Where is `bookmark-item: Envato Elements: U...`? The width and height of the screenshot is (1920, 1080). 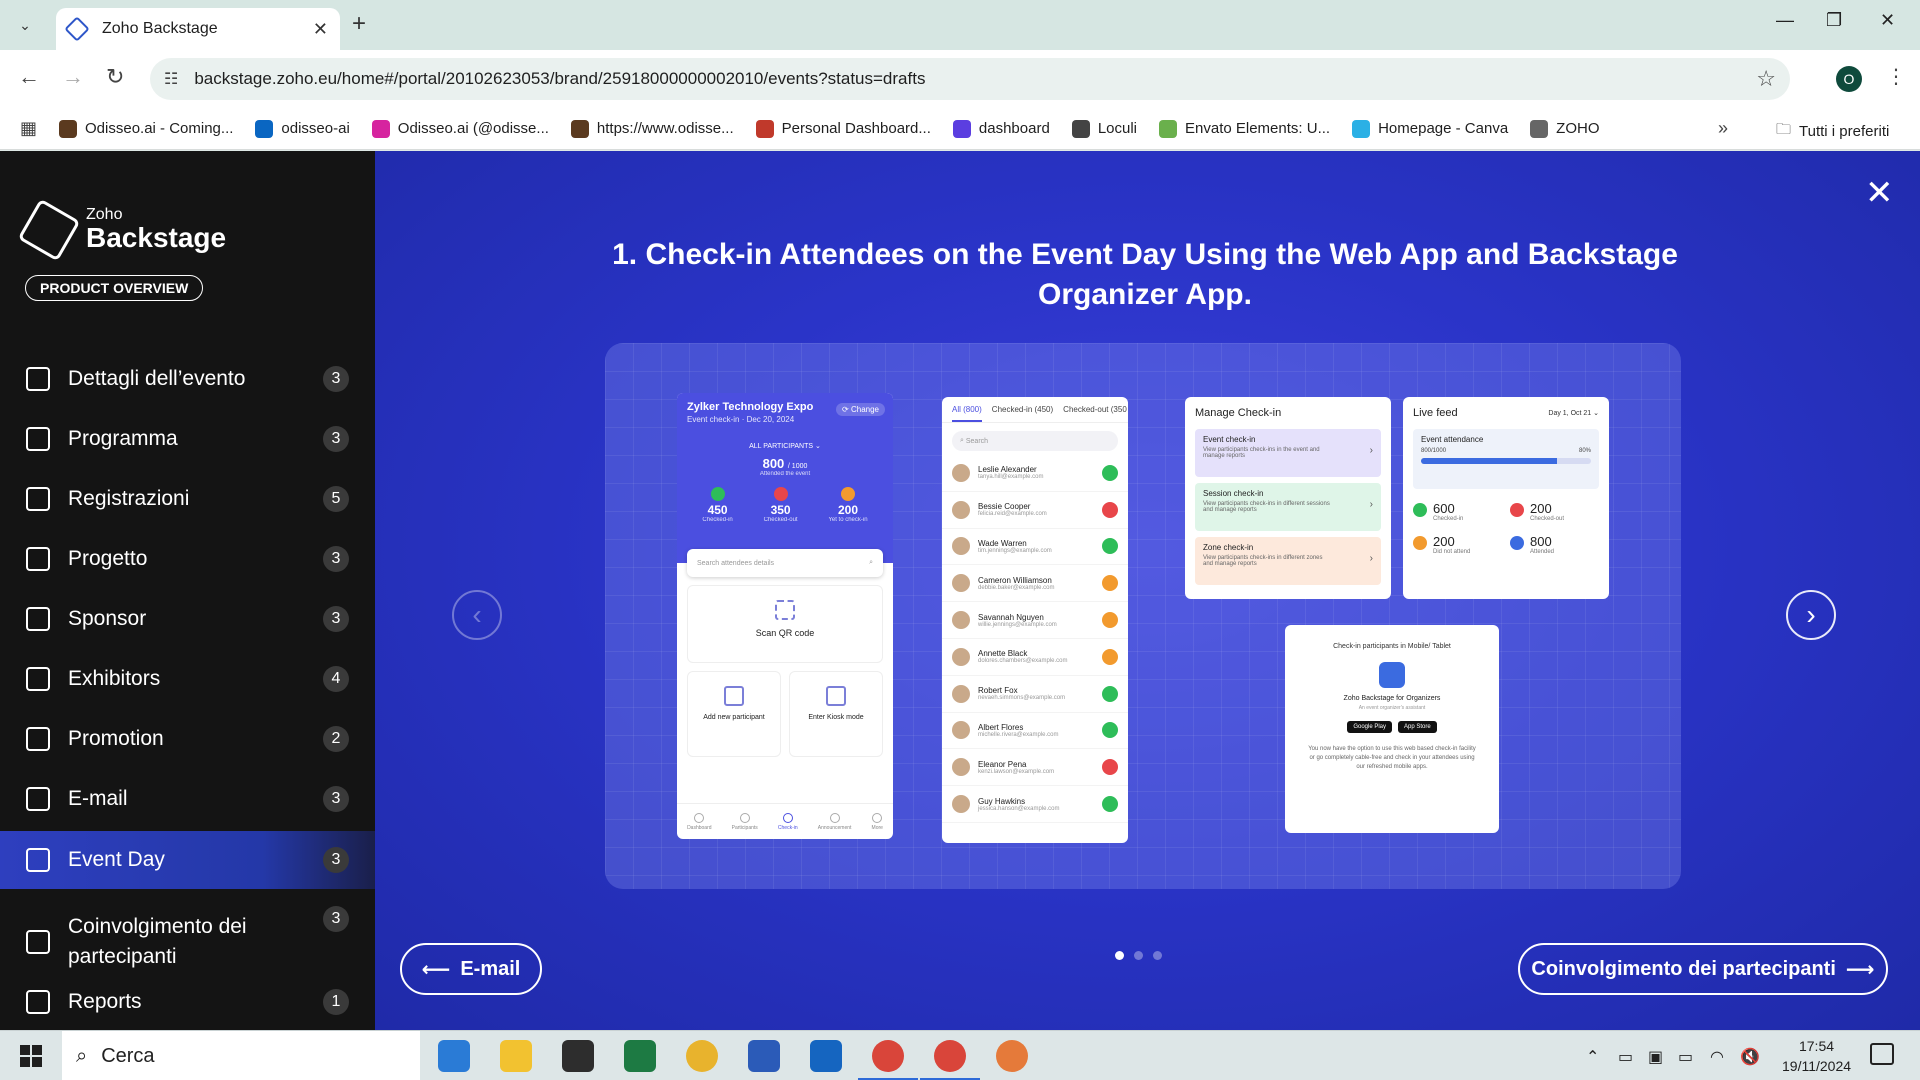 bookmark-item: Envato Elements: U... is located at coordinates (1245, 128).